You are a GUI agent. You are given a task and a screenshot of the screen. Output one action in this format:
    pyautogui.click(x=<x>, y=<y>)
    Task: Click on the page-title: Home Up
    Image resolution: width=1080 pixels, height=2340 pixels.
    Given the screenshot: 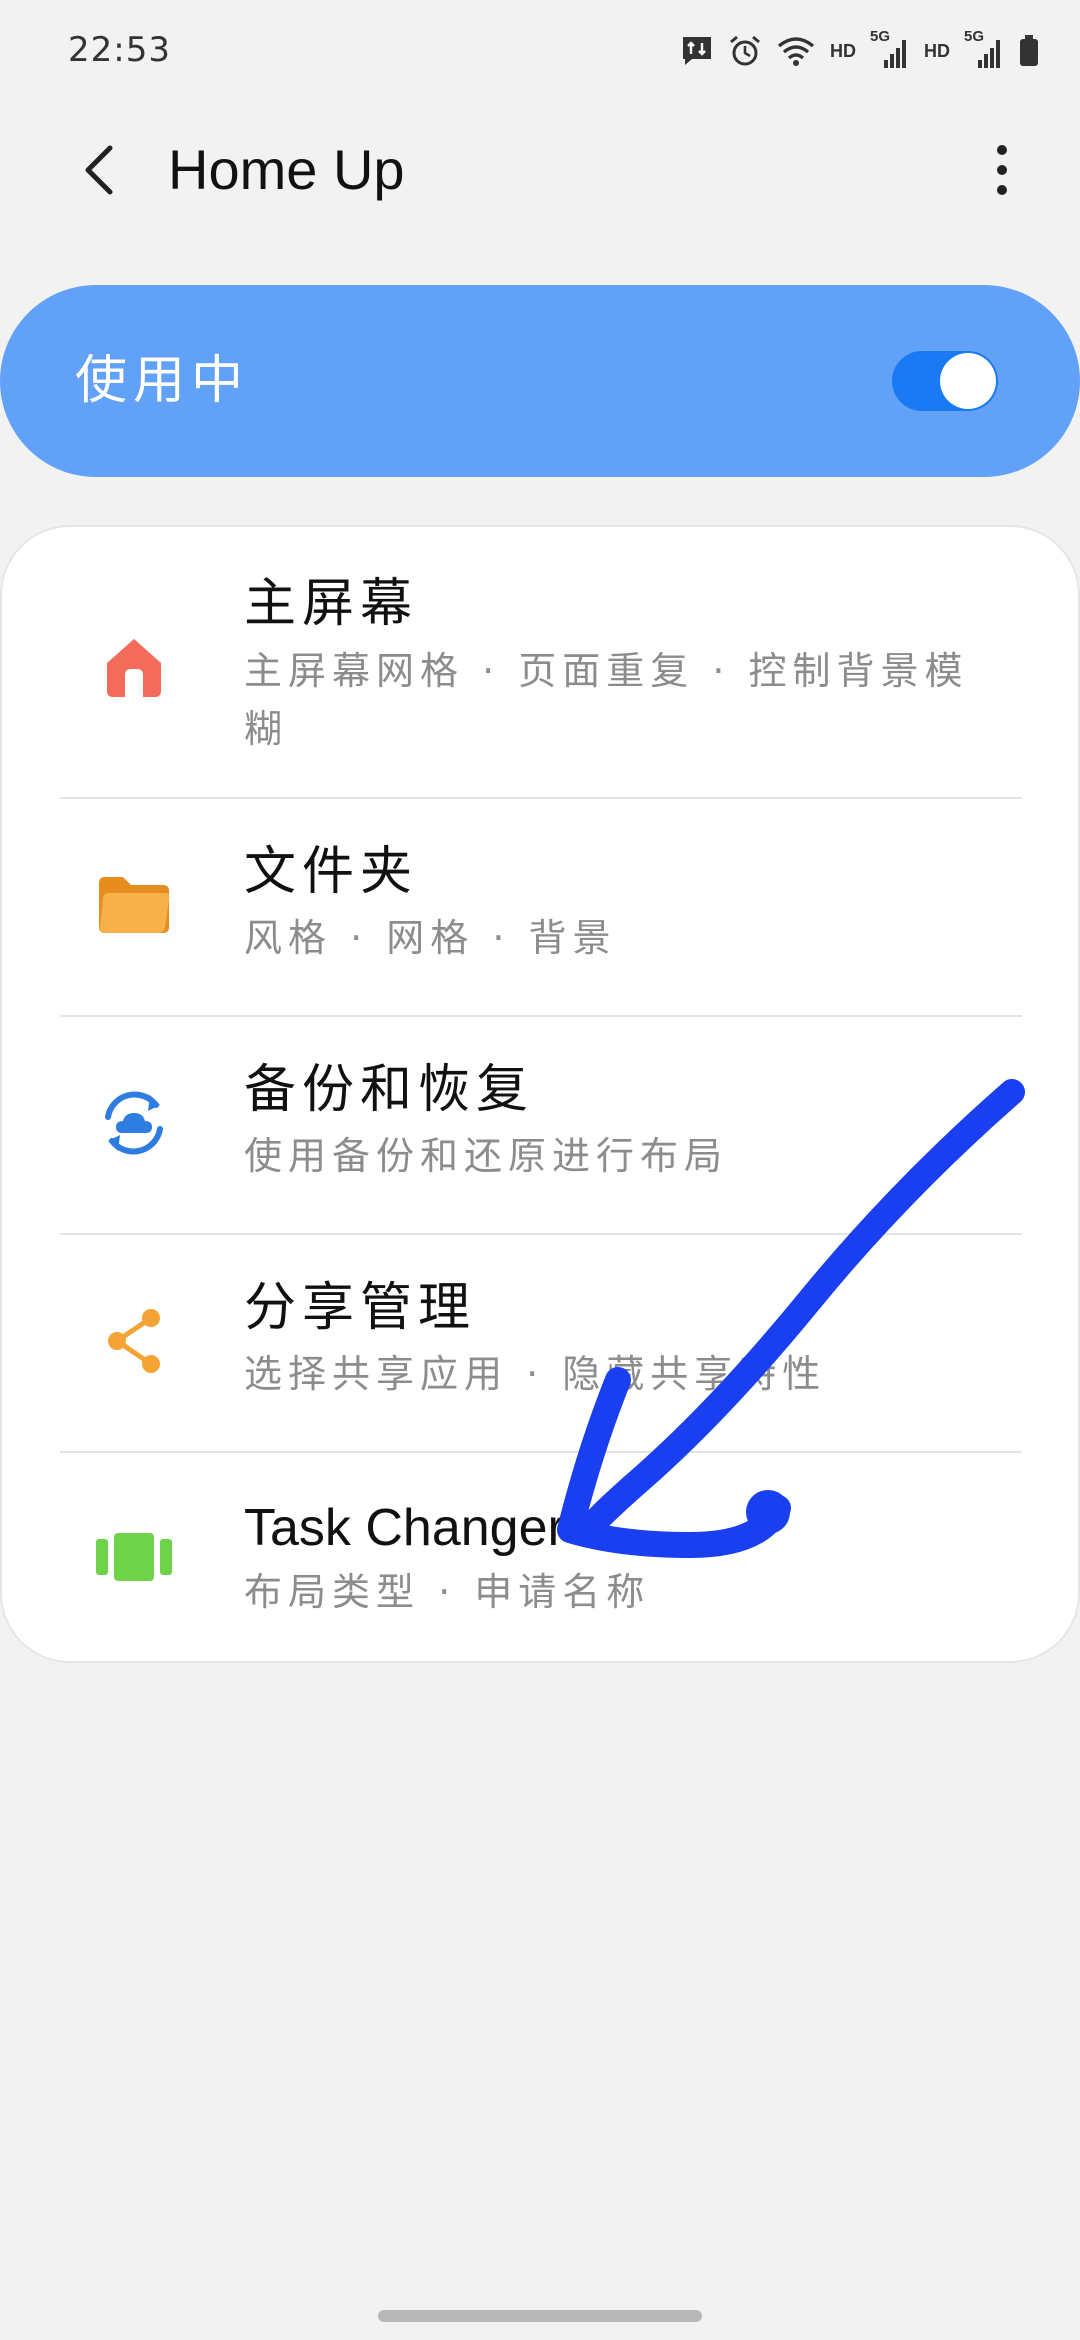 What is the action you would take?
    pyautogui.click(x=286, y=169)
    